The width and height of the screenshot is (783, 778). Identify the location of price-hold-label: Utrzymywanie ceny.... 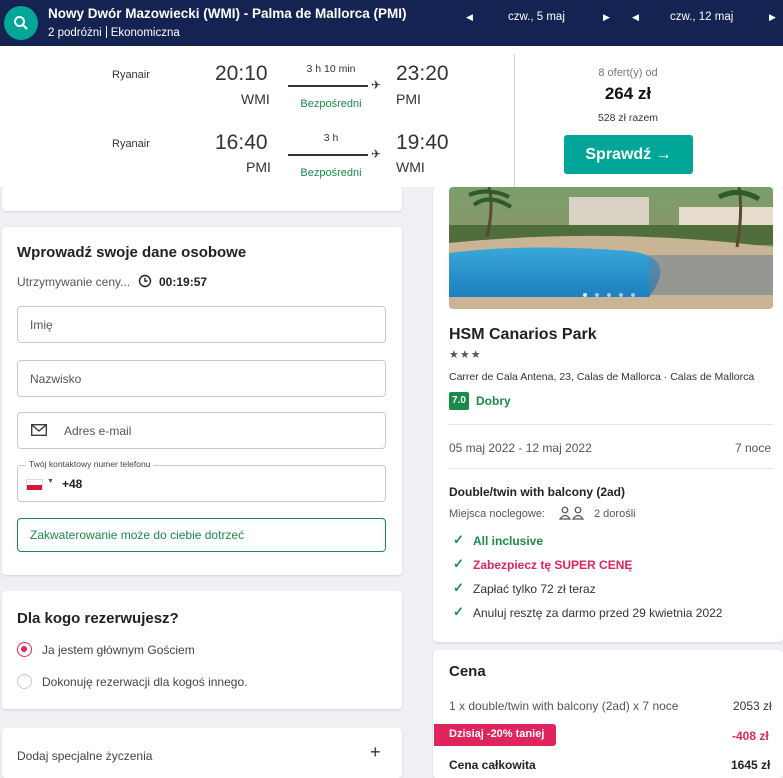
(74, 282).